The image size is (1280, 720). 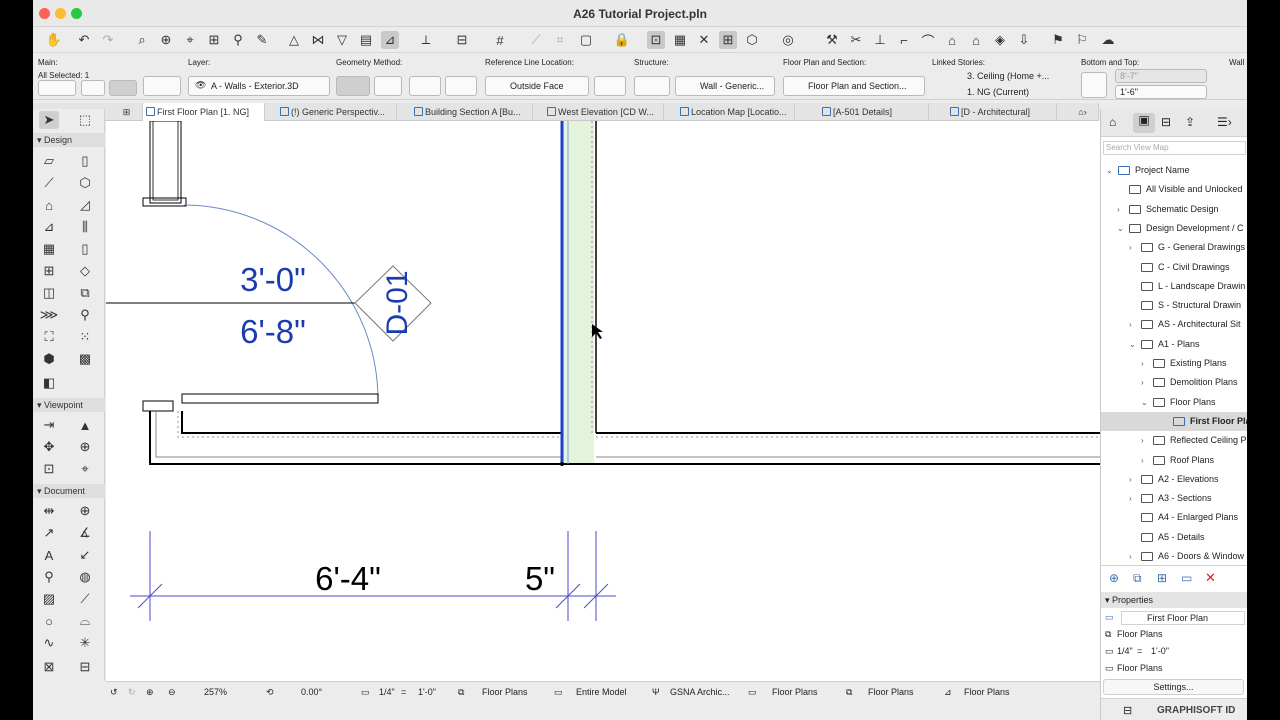 I want to click on prop-layer: Floor Plans, so click(x=1140, y=634).